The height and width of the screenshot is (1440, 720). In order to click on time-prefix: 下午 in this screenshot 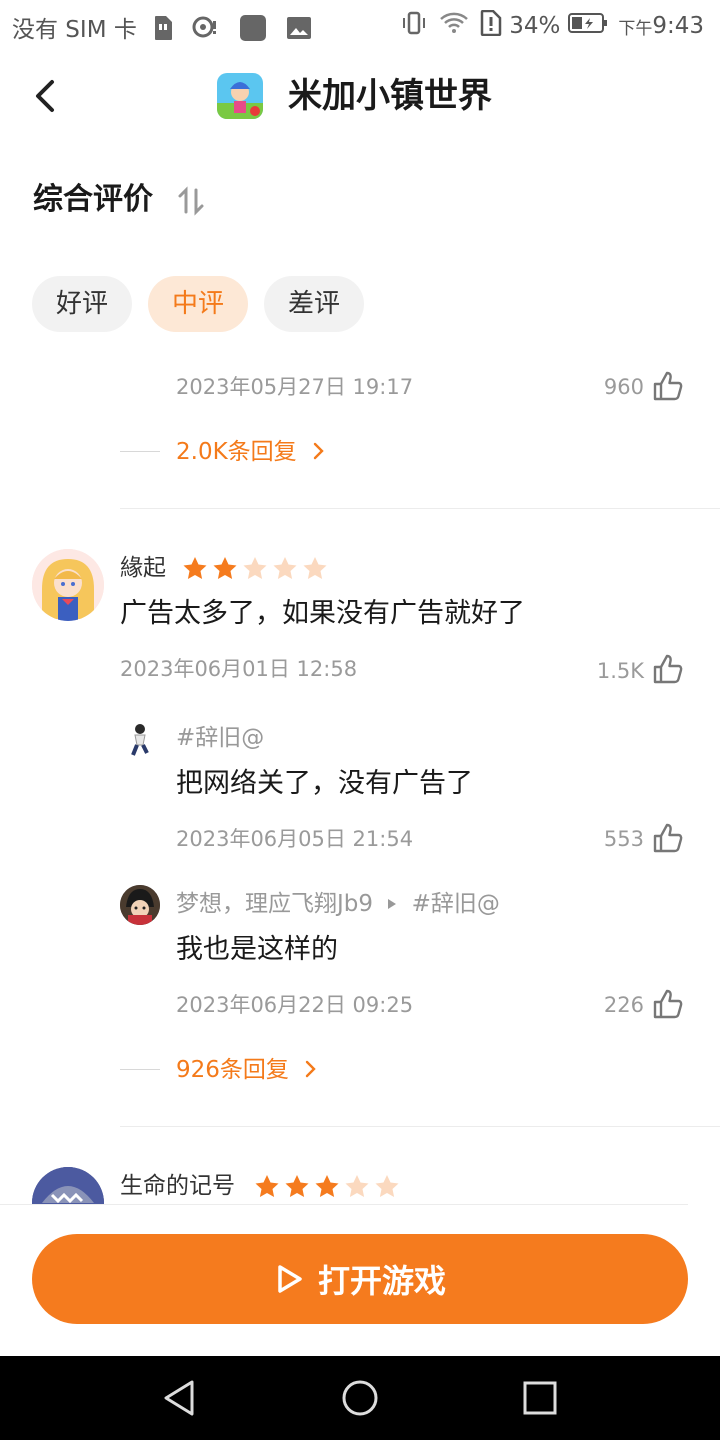, I will do `click(635, 28)`.